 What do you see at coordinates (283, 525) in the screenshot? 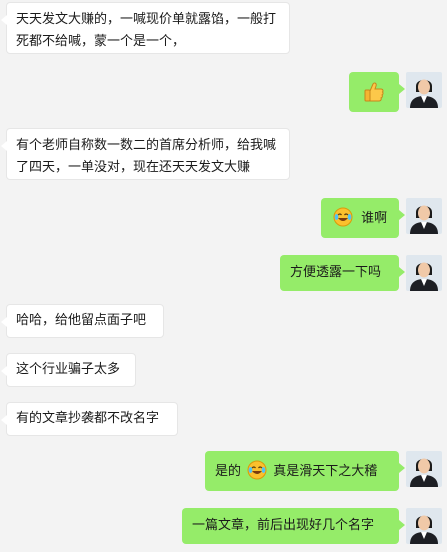
I see `message-text: 一篇文章，前后出现好几个名字` at bounding box center [283, 525].